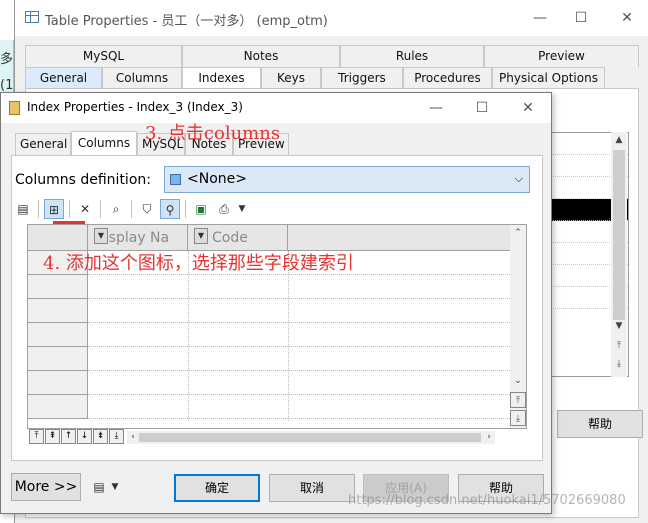  What do you see at coordinates (103, 56) in the screenshot?
I see `tab-mysql: MySQL` at bounding box center [103, 56].